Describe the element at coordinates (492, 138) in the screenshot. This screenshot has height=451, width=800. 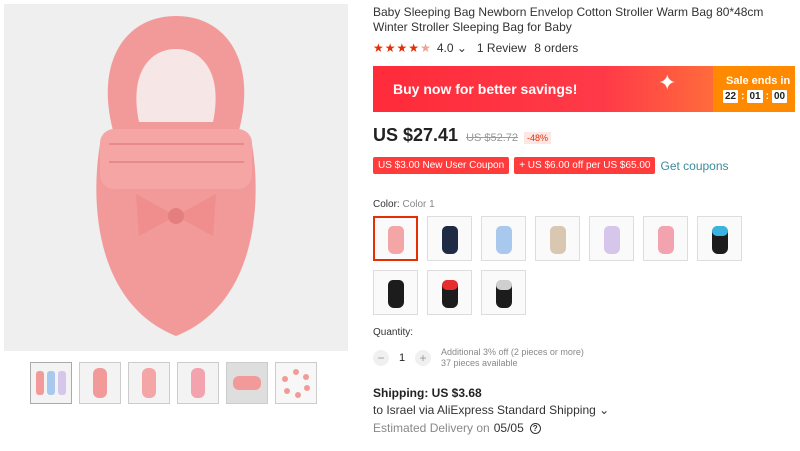
I see `original-price: US $52.72` at that location.